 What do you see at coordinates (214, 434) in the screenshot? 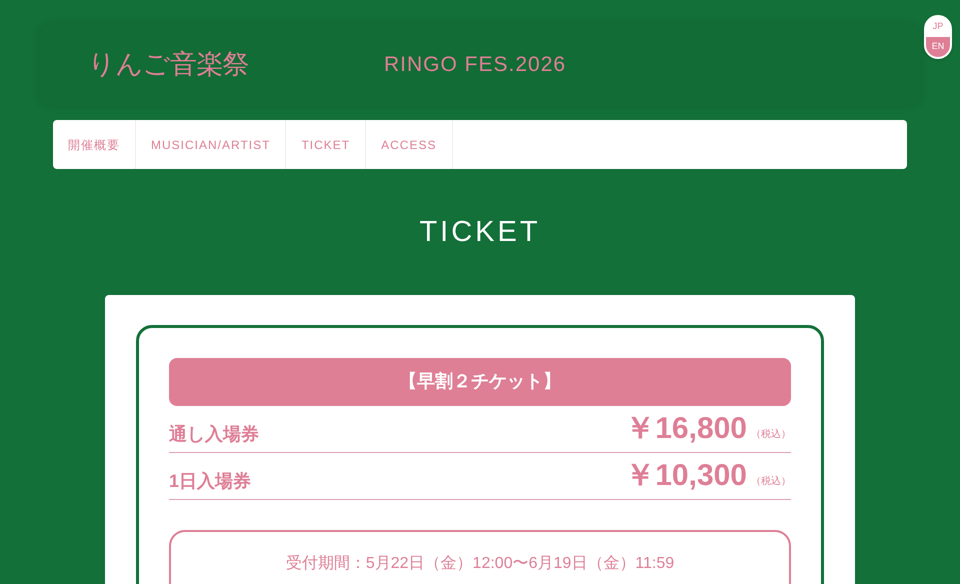
I see `ticket-name: 通し入場券` at bounding box center [214, 434].